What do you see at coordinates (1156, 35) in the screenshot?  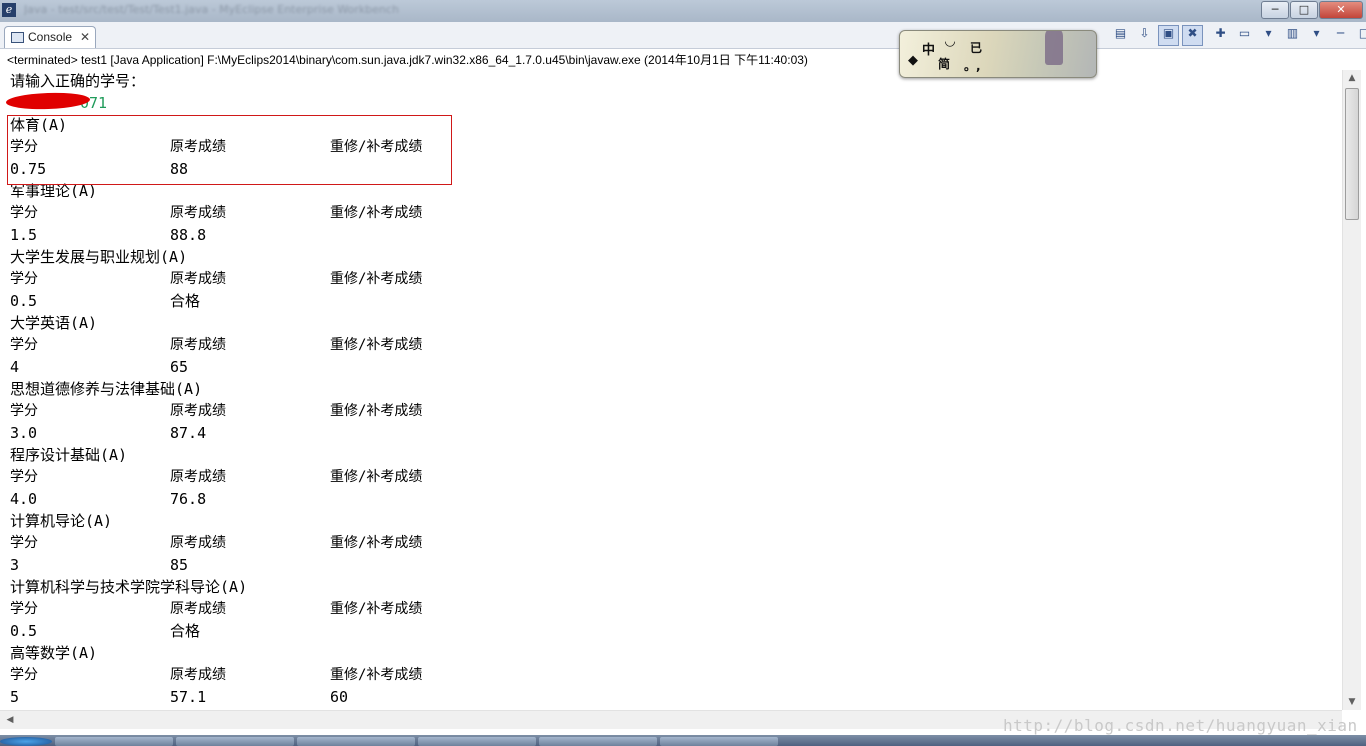 I see `console-tools-left: ▤ ⇩ ▣ ✖` at bounding box center [1156, 35].